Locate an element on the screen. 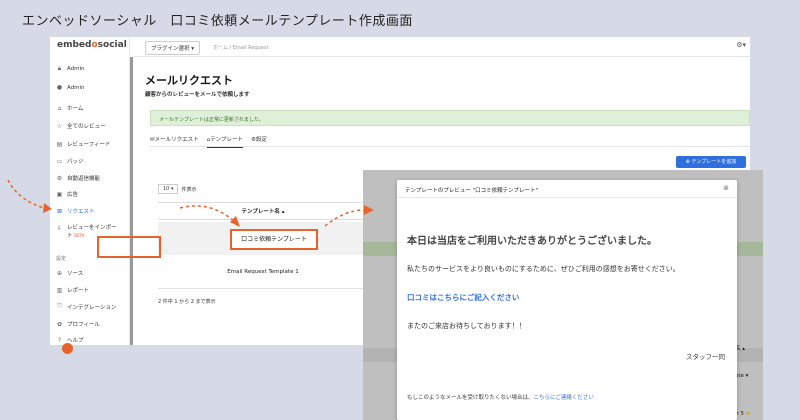 The image size is (800, 420). unsubscribe-link: こちらにご連絡ください is located at coordinates (564, 398).